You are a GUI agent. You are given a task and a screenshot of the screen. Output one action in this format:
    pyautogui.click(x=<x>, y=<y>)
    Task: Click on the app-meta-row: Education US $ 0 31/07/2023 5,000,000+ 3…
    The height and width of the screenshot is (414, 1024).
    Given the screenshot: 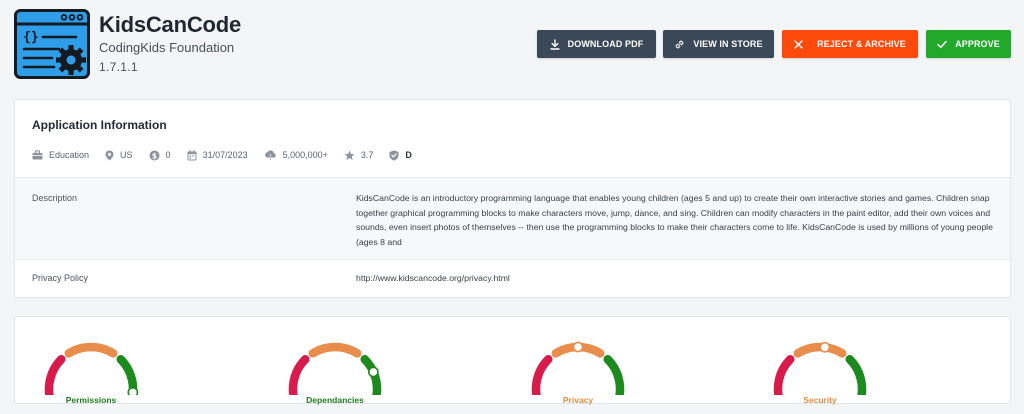 What is the action you would take?
    pyautogui.click(x=230, y=155)
    